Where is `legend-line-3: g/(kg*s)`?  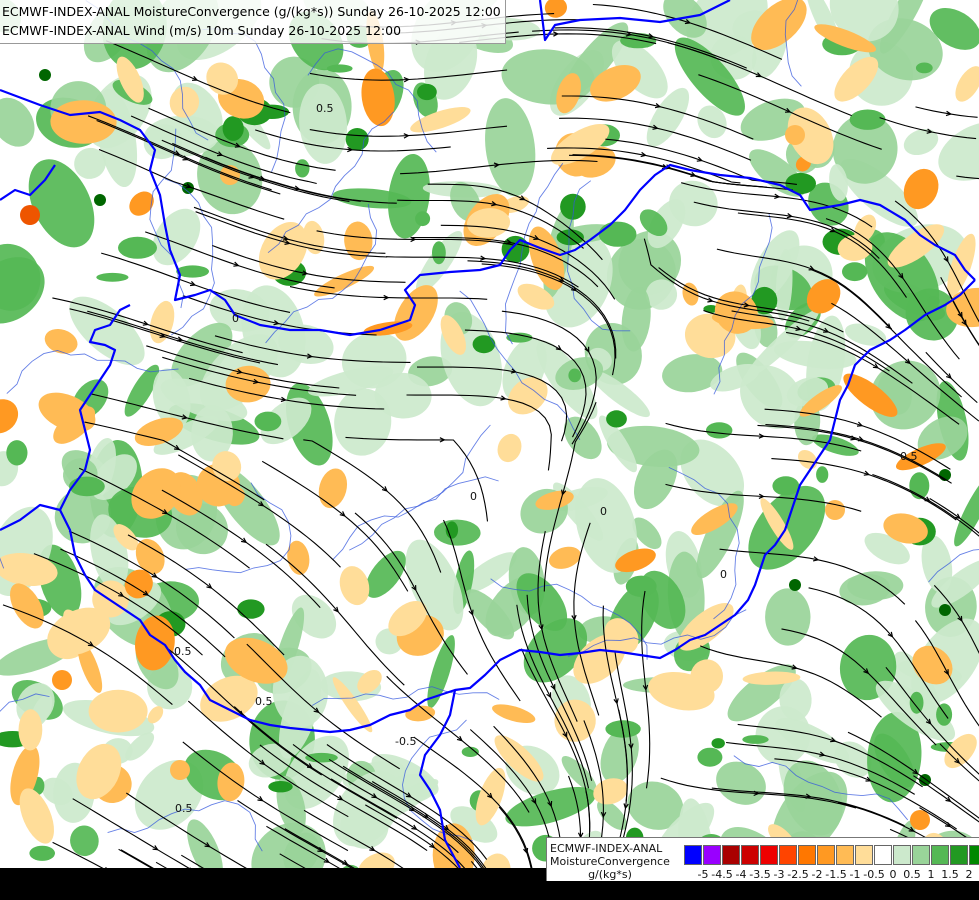
legend-line-3: g/(kg*s) is located at coordinates (610, 874).